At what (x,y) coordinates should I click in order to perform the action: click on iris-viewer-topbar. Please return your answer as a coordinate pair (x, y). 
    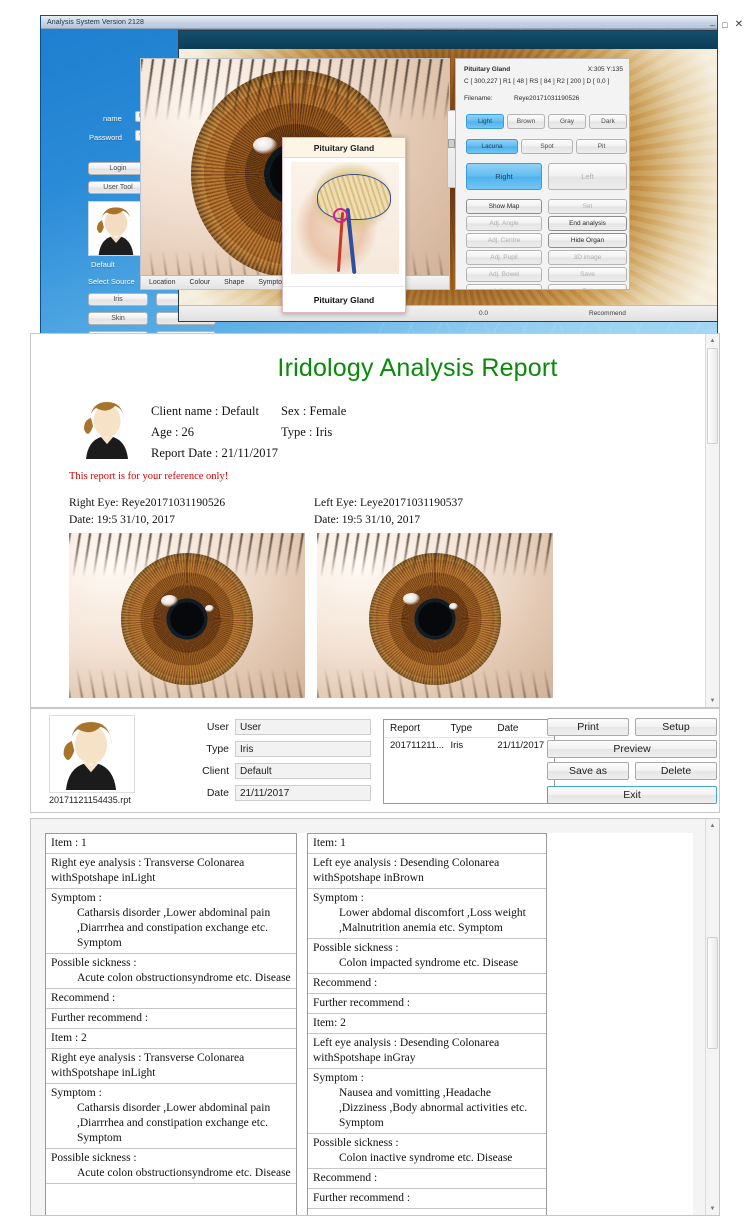
    Looking at the image, I should click on (448, 40).